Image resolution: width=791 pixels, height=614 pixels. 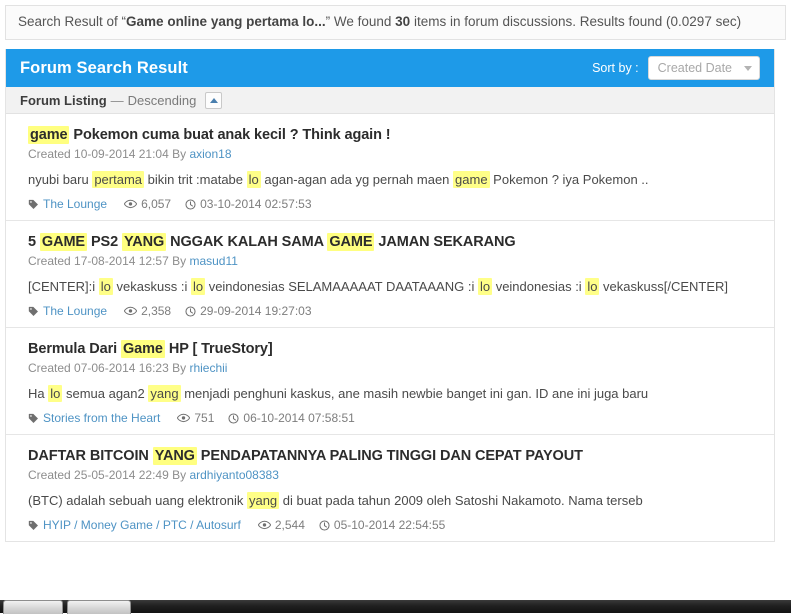 What do you see at coordinates (247, 242) in the screenshot?
I see `result-title-text: NGGAK KALAH SAMA` at bounding box center [247, 242].